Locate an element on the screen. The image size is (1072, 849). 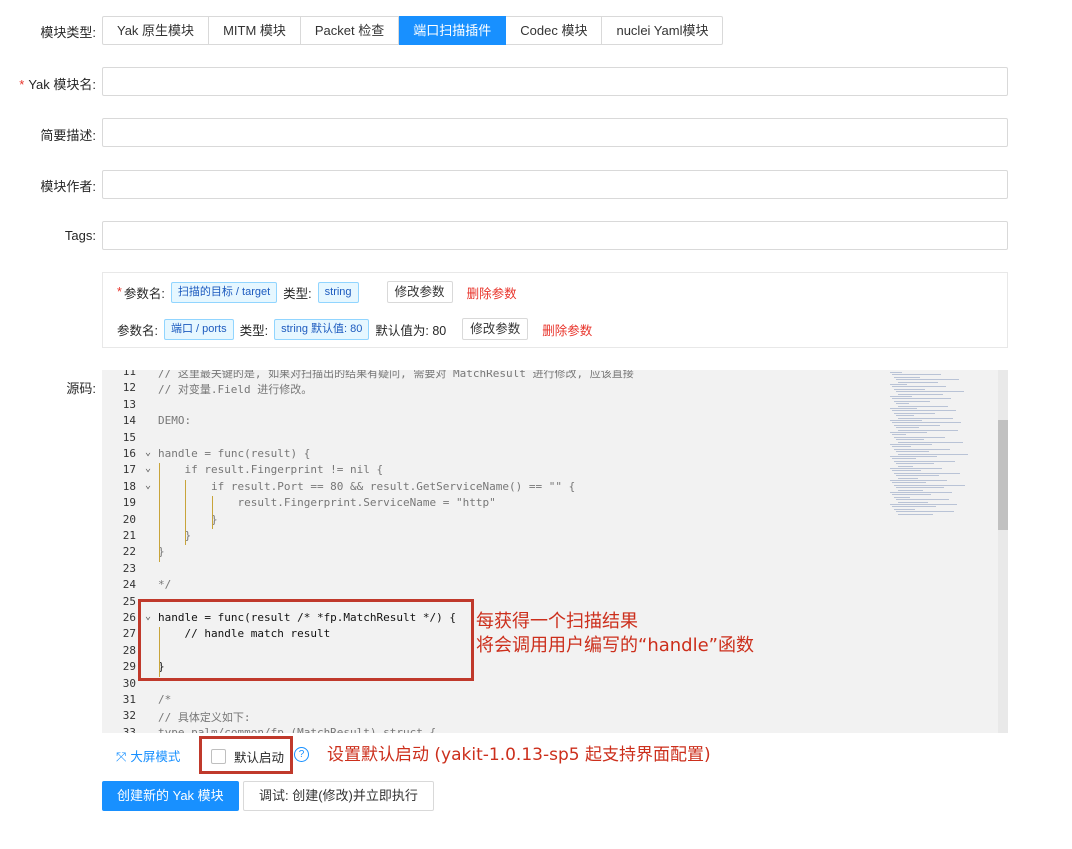
line-number: 24 is located at coordinates (129, 585).